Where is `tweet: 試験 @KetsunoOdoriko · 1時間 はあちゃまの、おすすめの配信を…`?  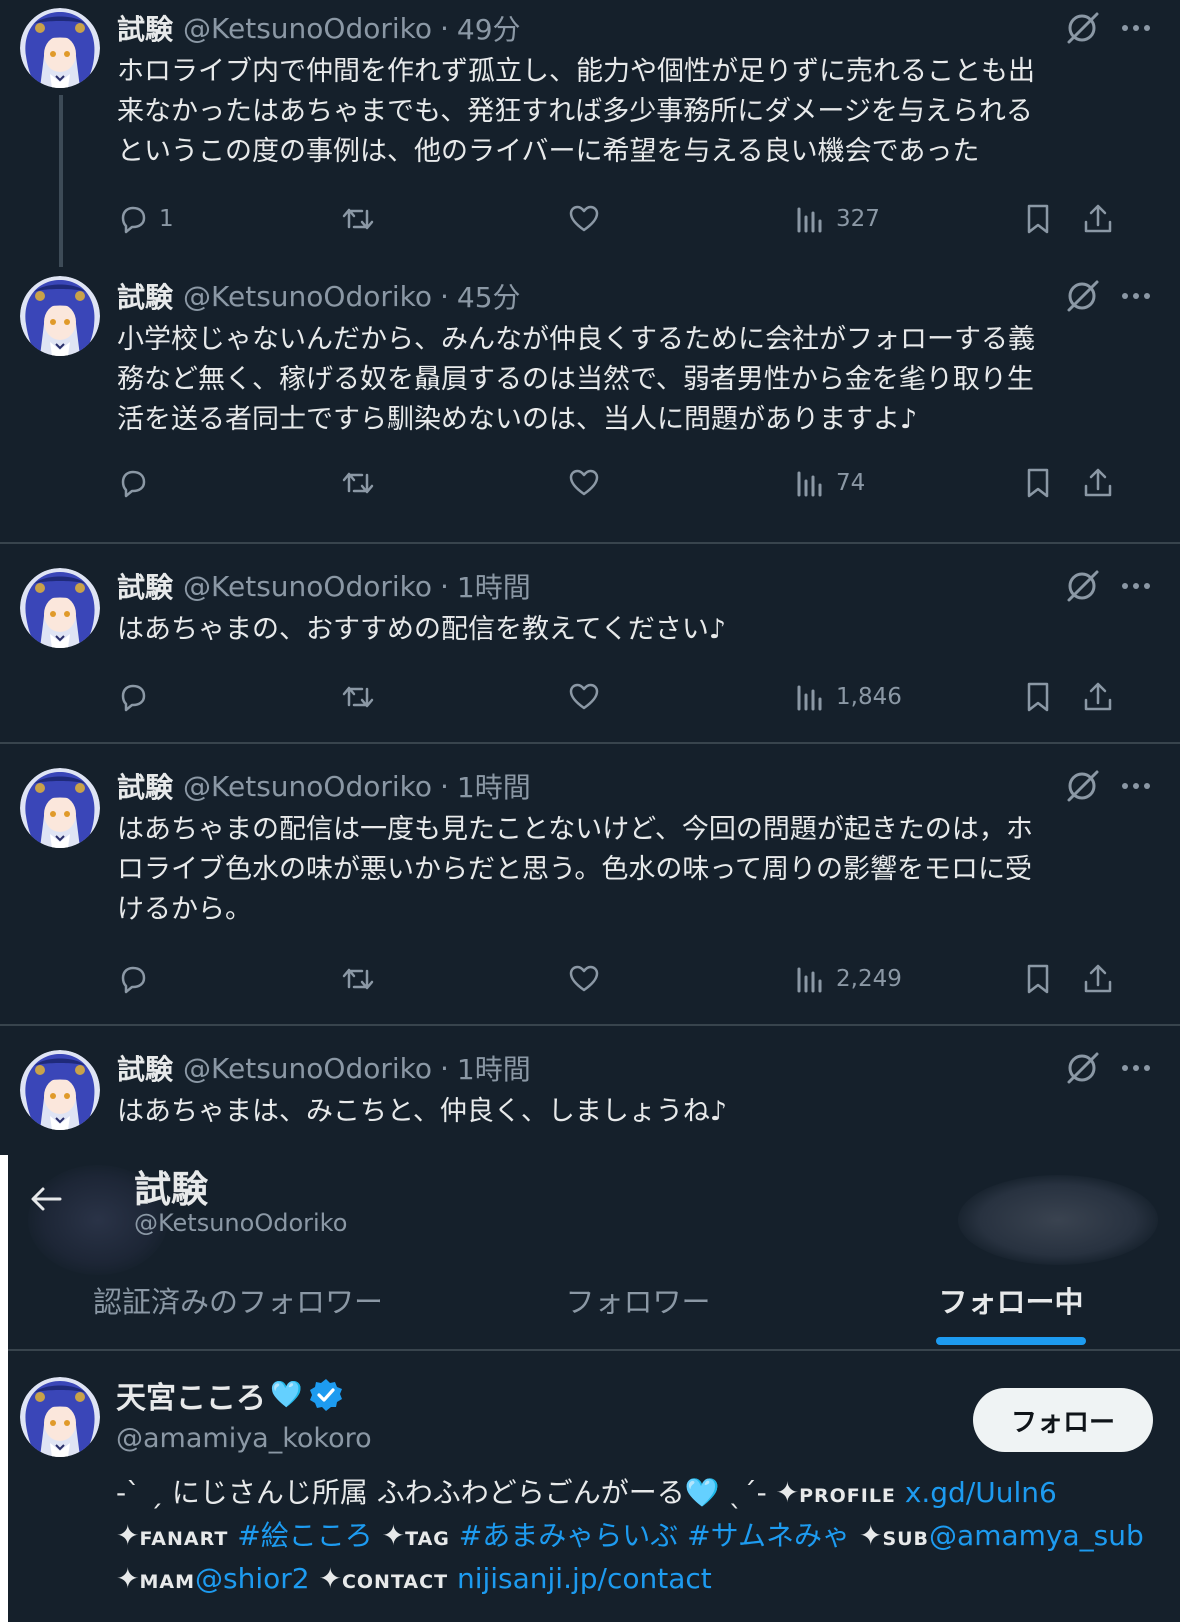 tweet: 試験 @KetsunoOdoriko · 1時間 はあちゃまの、おすすめの配信を… is located at coordinates (590, 642).